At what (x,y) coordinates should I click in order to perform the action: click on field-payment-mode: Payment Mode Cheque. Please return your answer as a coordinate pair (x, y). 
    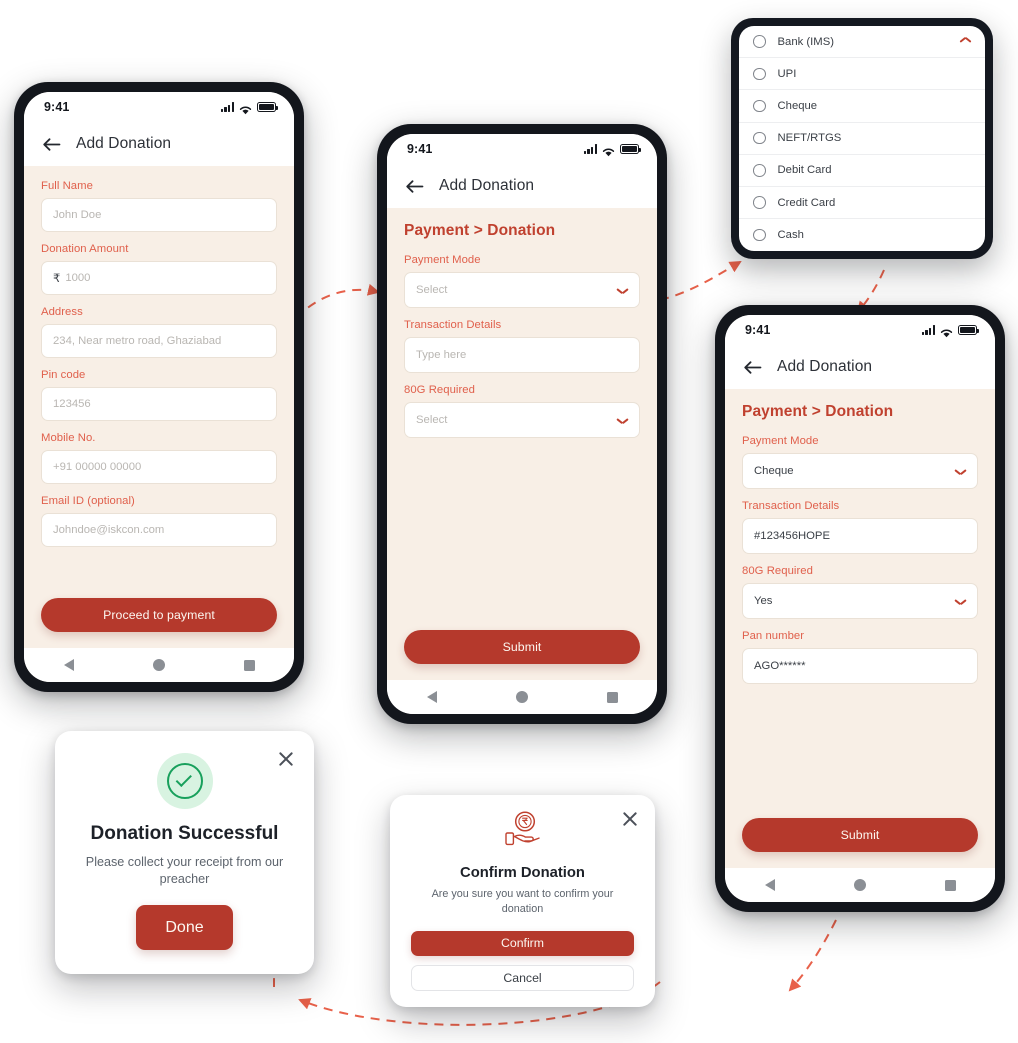
    Looking at the image, I should click on (860, 462).